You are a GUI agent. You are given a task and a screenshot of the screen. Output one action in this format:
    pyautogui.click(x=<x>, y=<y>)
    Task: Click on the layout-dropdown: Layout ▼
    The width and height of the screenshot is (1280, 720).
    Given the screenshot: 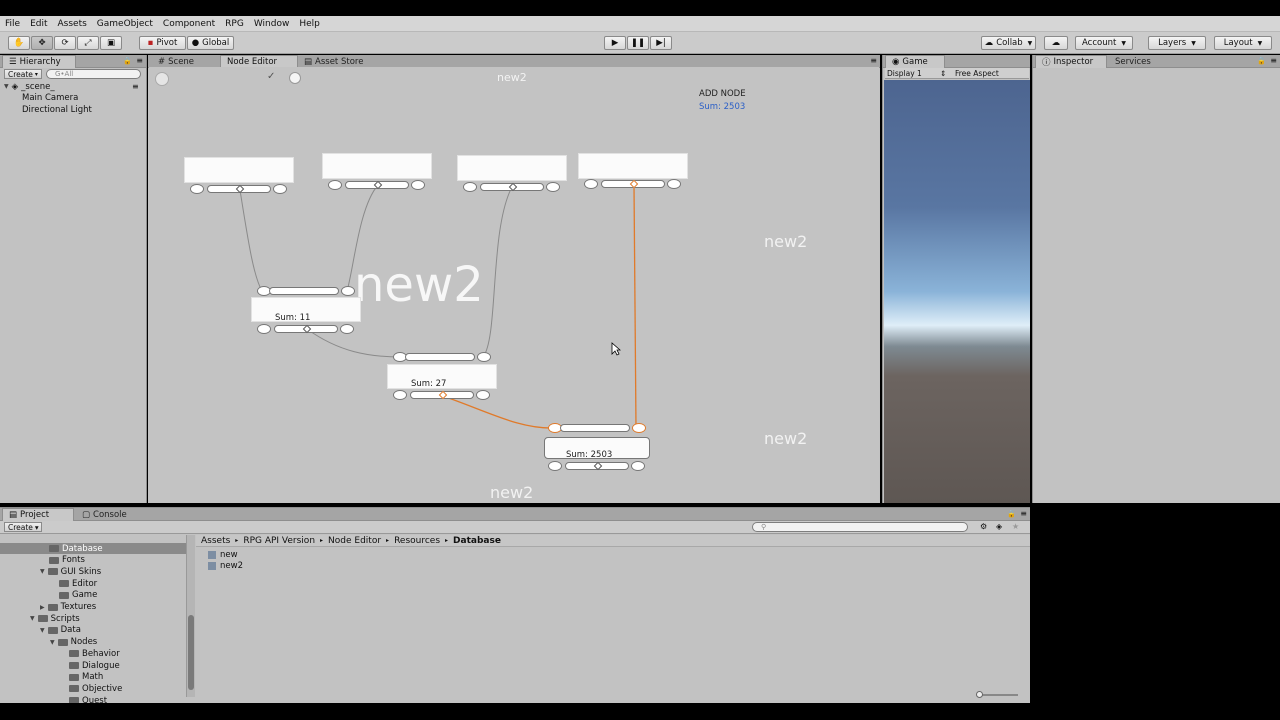 What is the action you would take?
    pyautogui.click(x=1243, y=43)
    